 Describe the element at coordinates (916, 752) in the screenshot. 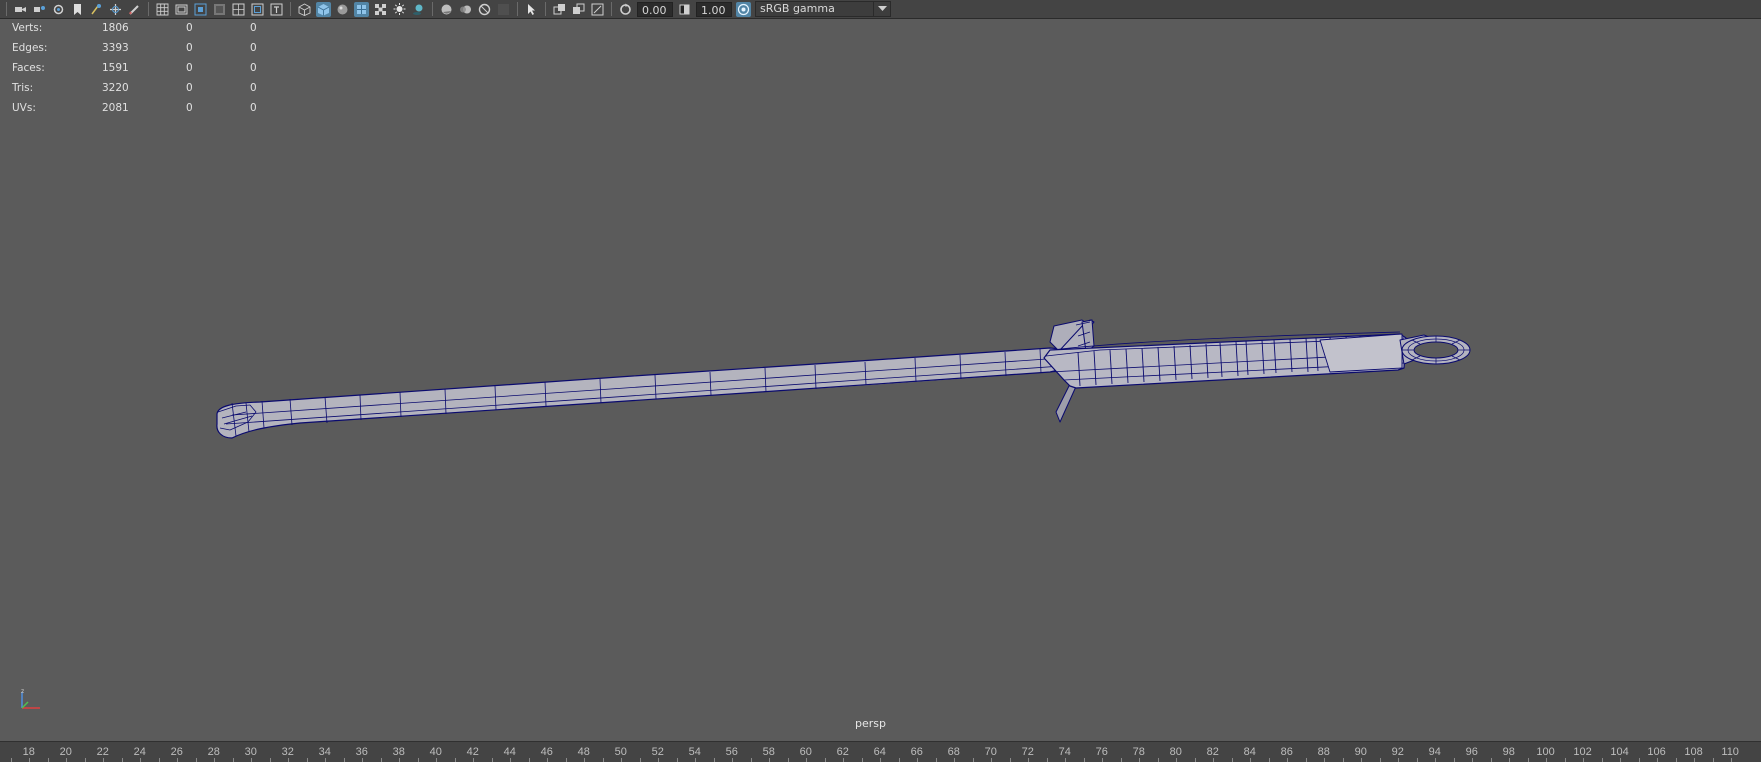

I see `timeline-tick-label: 66` at that location.